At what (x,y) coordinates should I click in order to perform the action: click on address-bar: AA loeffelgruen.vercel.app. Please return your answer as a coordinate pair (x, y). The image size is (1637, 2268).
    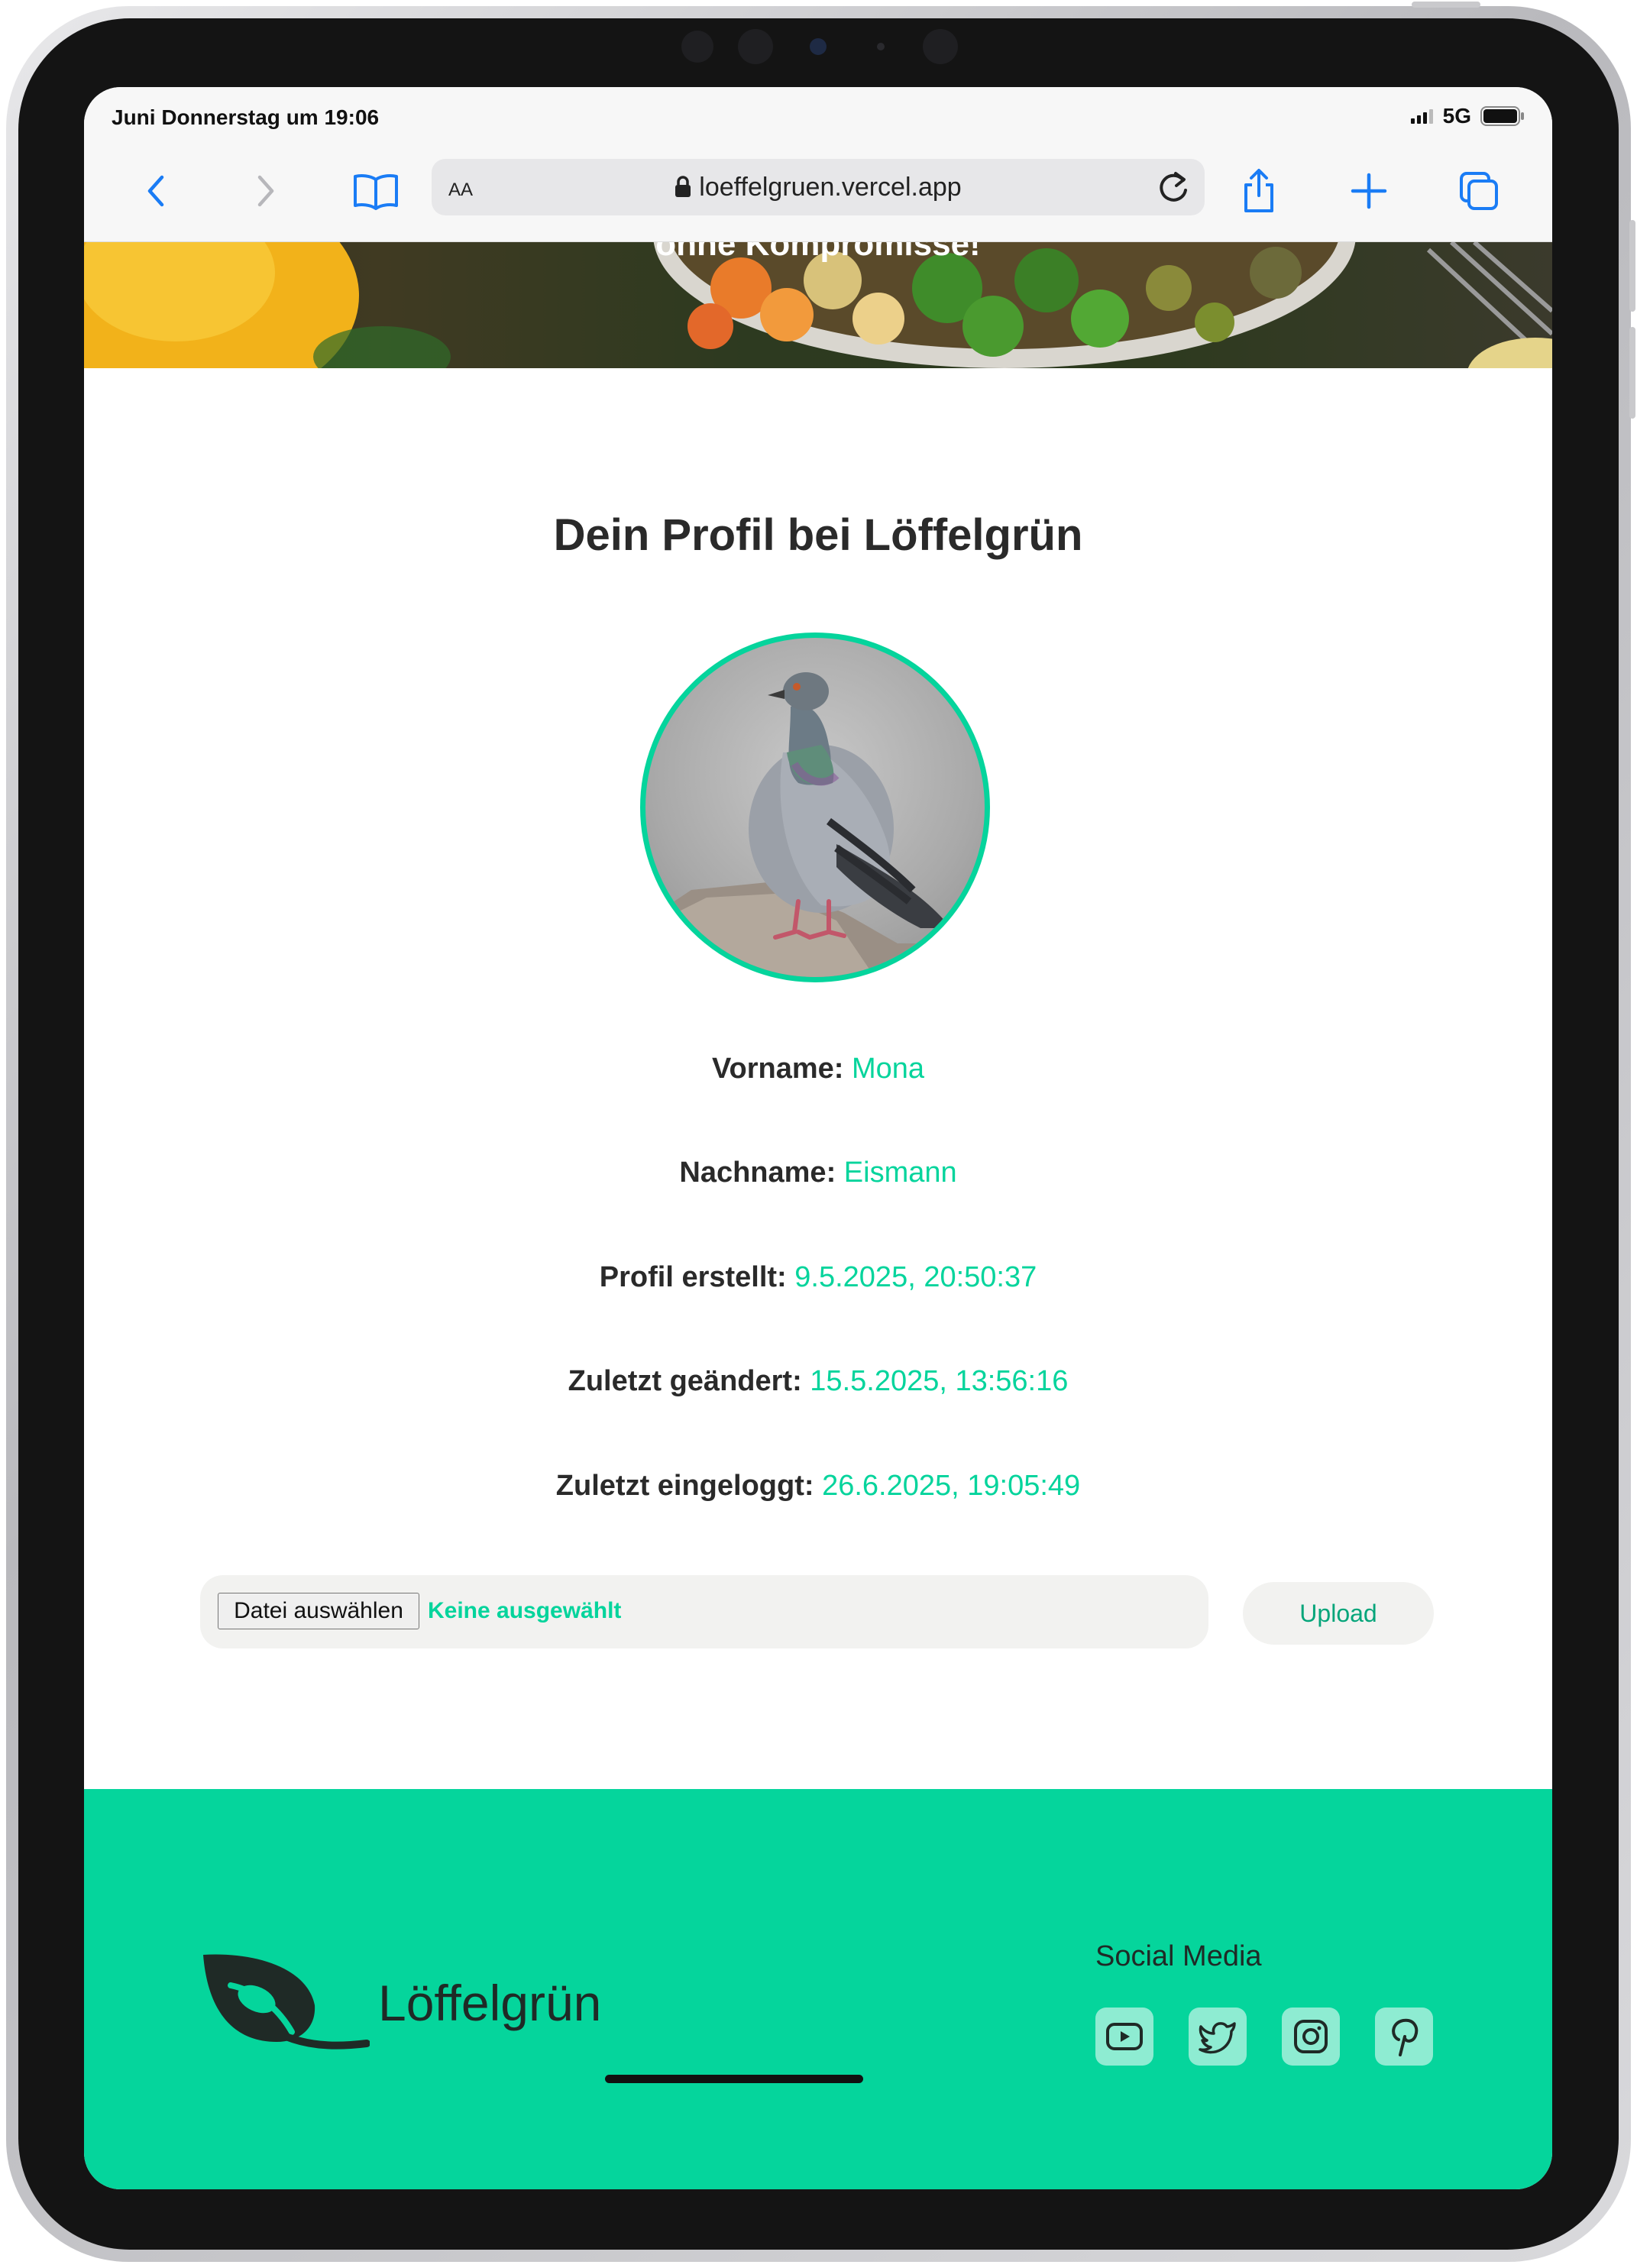
    Looking at the image, I should click on (818, 187).